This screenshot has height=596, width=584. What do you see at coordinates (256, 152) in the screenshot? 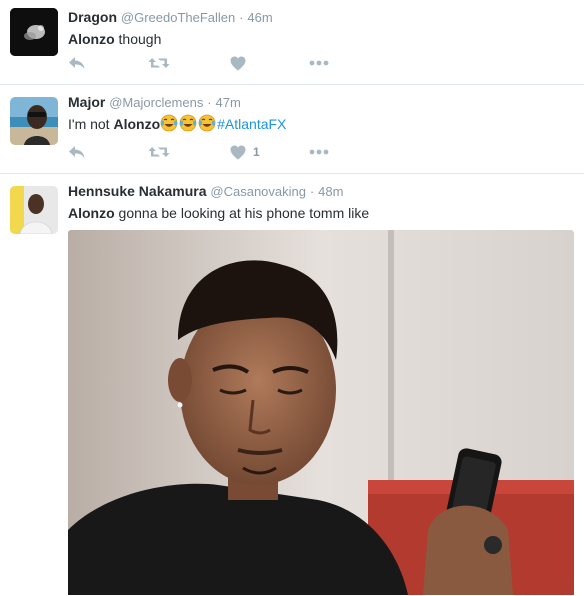
I see `like-count: 1` at bounding box center [256, 152].